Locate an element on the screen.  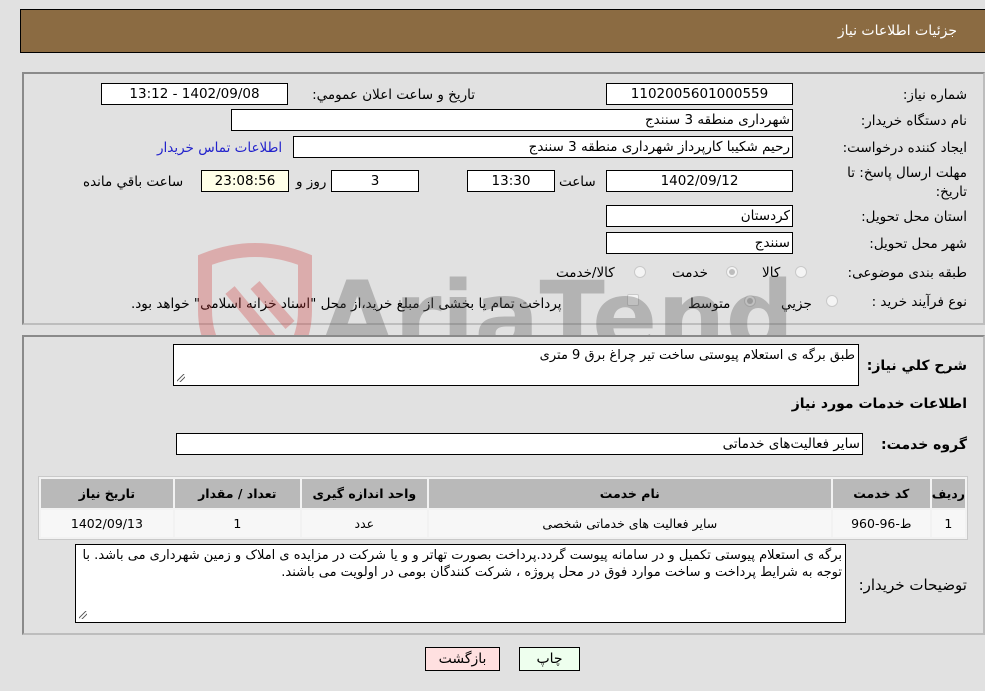
deadline-label-line2: تاريخ: is located at coordinates (951, 192).